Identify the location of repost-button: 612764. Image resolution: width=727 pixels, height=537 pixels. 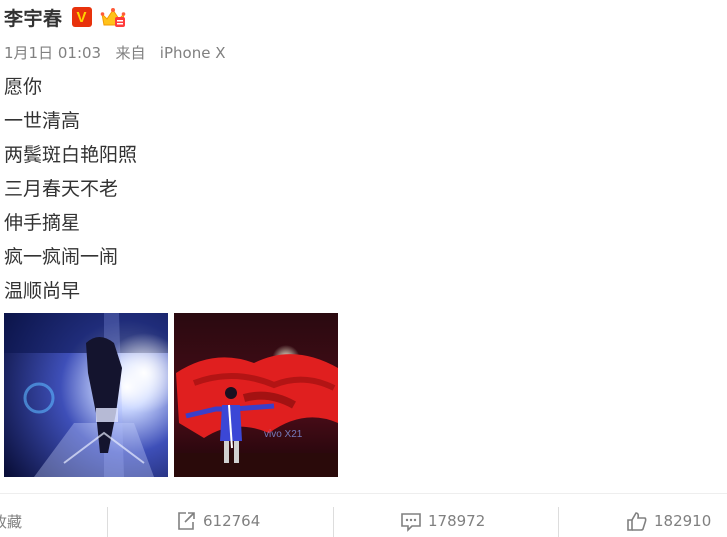
(217, 521).